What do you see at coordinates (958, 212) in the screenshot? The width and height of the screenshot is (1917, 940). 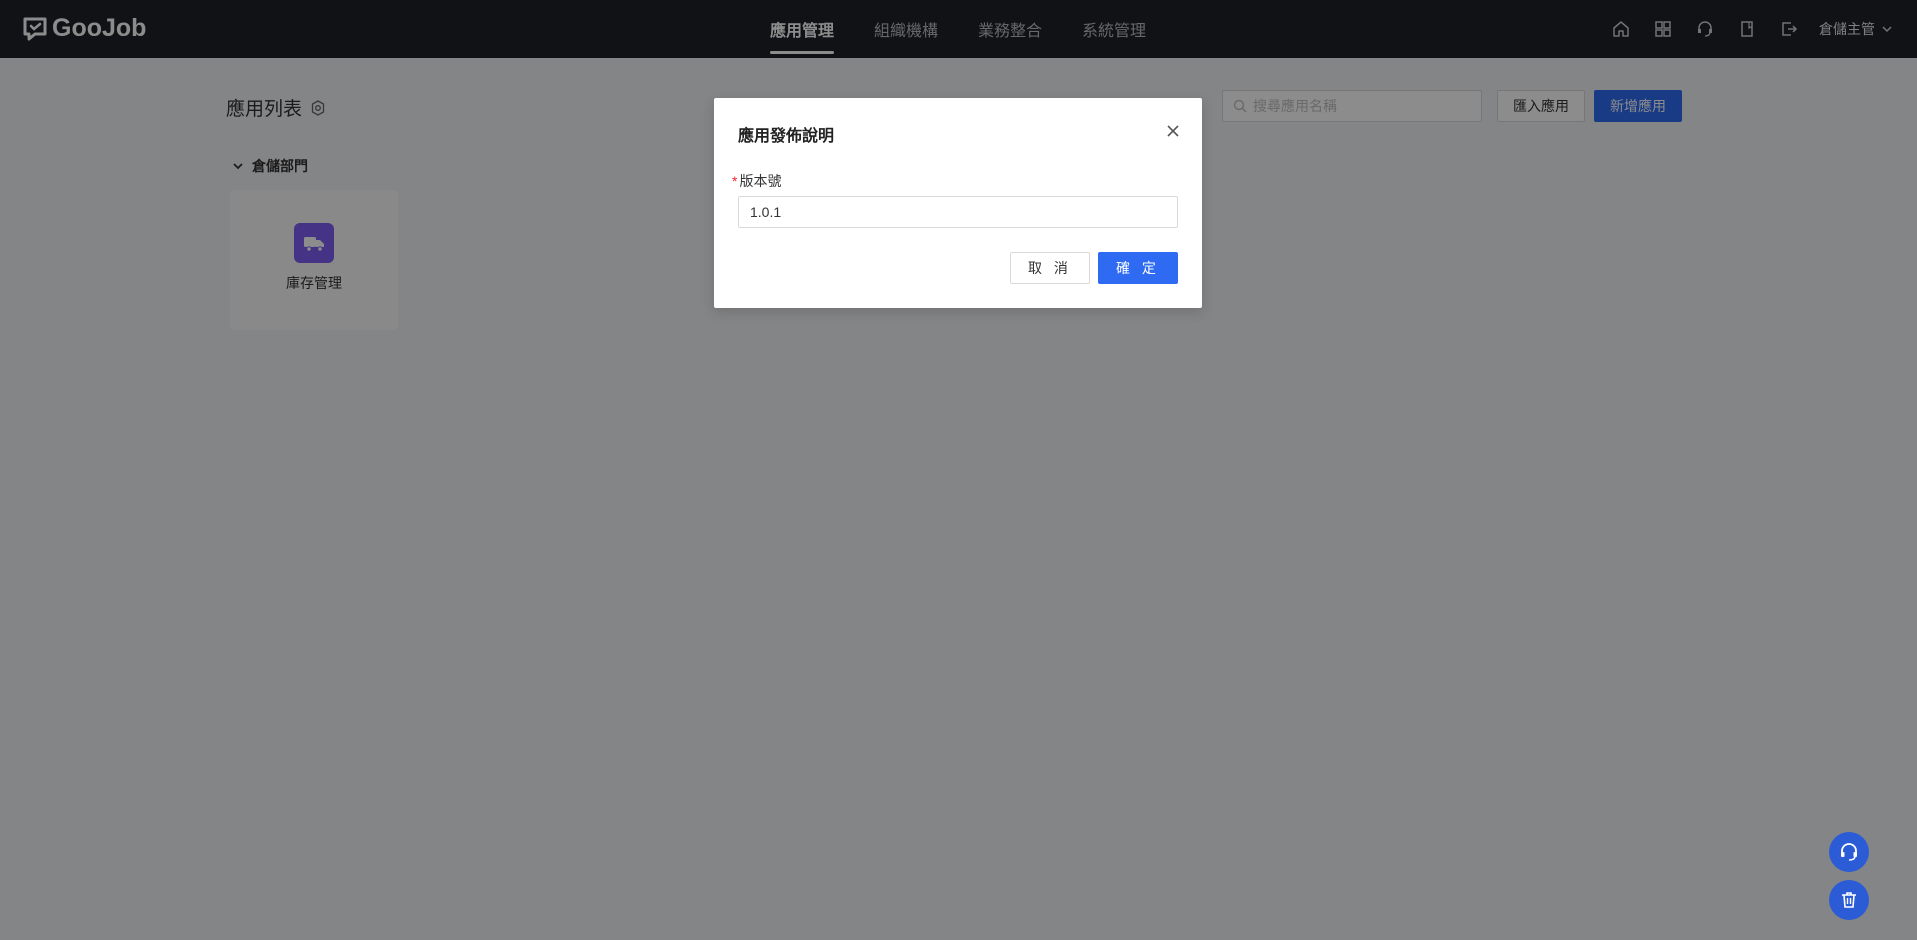 I see `version-input` at bounding box center [958, 212].